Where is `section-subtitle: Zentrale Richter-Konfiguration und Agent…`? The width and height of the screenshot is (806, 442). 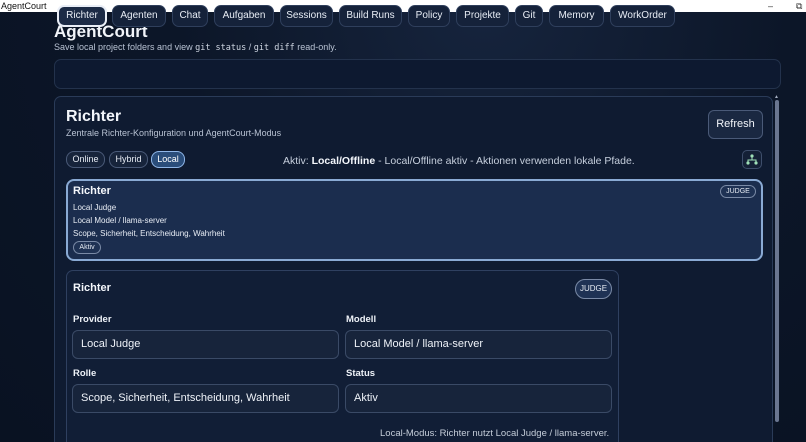 section-subtitle: Zentrale Richter-Konfiguration und Agent… is located at coordinates (174, 133).